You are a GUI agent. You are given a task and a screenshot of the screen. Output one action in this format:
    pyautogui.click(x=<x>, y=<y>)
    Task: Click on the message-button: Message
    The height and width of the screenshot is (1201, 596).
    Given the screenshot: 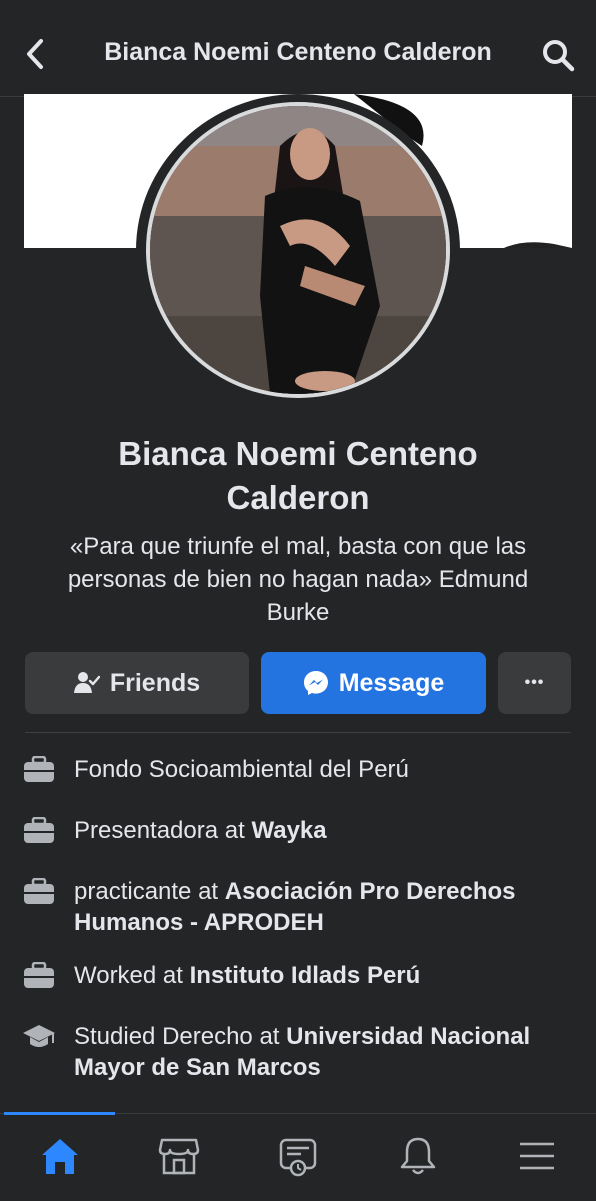 What is the action you would take?
    pyautogui.click(x=373, y=683)
    